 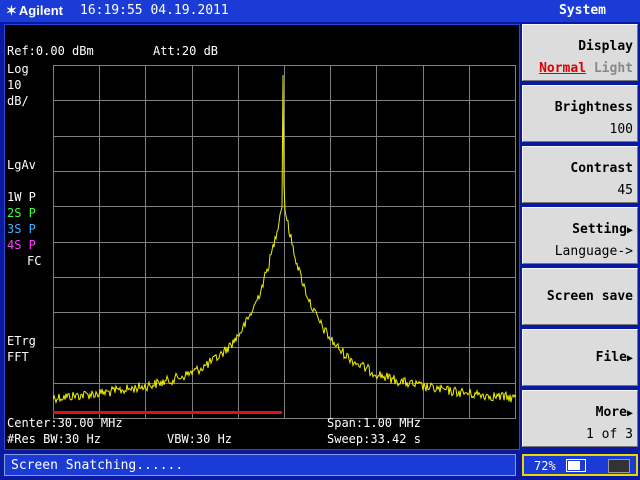 I want to click on resolution-bandwidth: #Res BW:30 Hz, so click(x=54, y=439).